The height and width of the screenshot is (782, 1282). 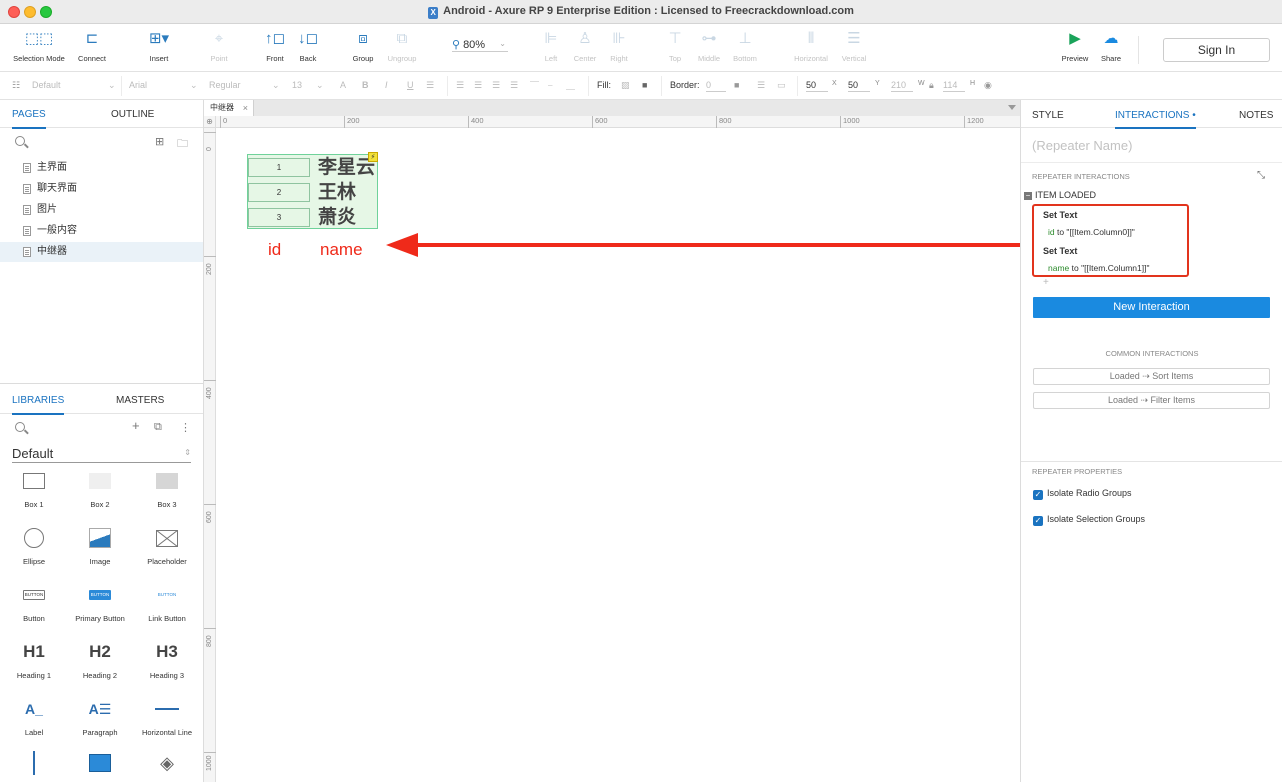 What do you see at coordinates (34, 487) in the screenshot?
I see `widget-box-1: Box 1` at bounding box center [34, 487].